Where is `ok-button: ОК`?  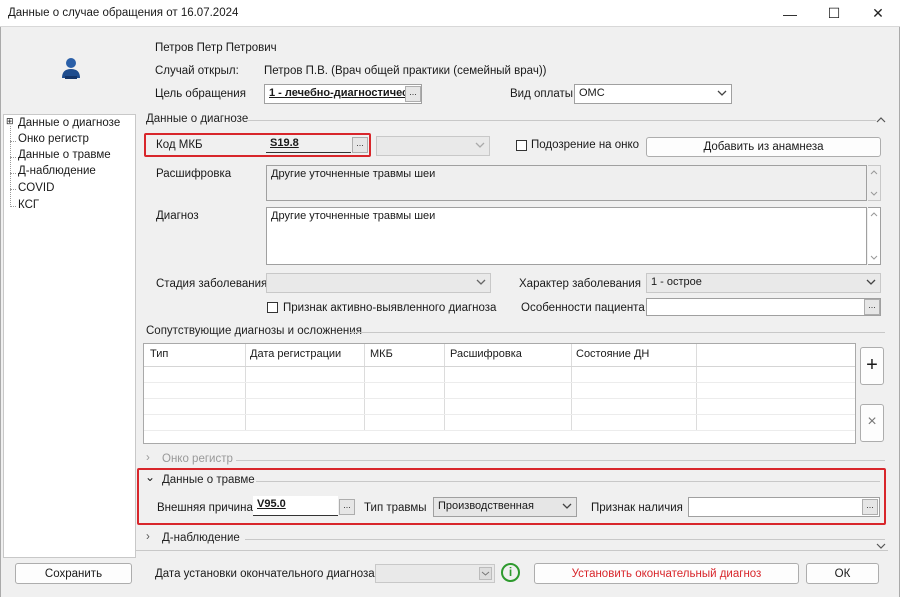 ok-button: ОК is located at coordinates (842, 573).